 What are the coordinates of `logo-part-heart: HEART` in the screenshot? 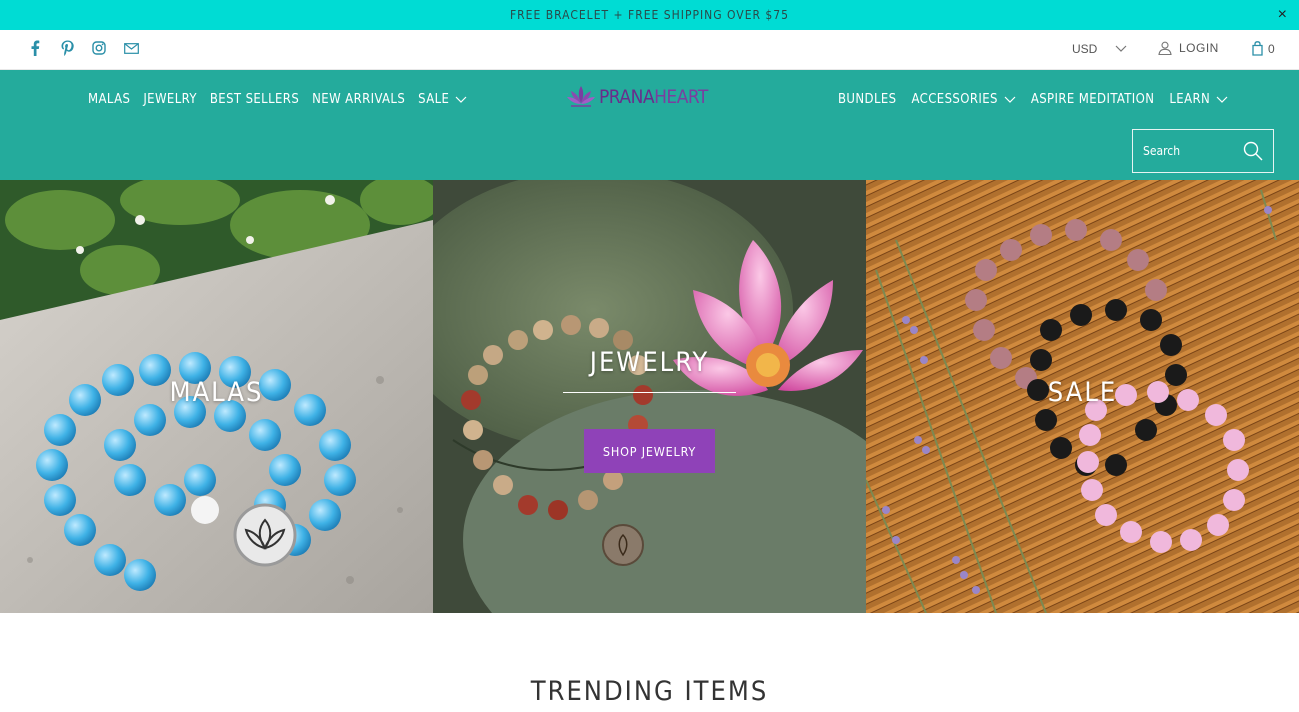 It's located at (681, 97).